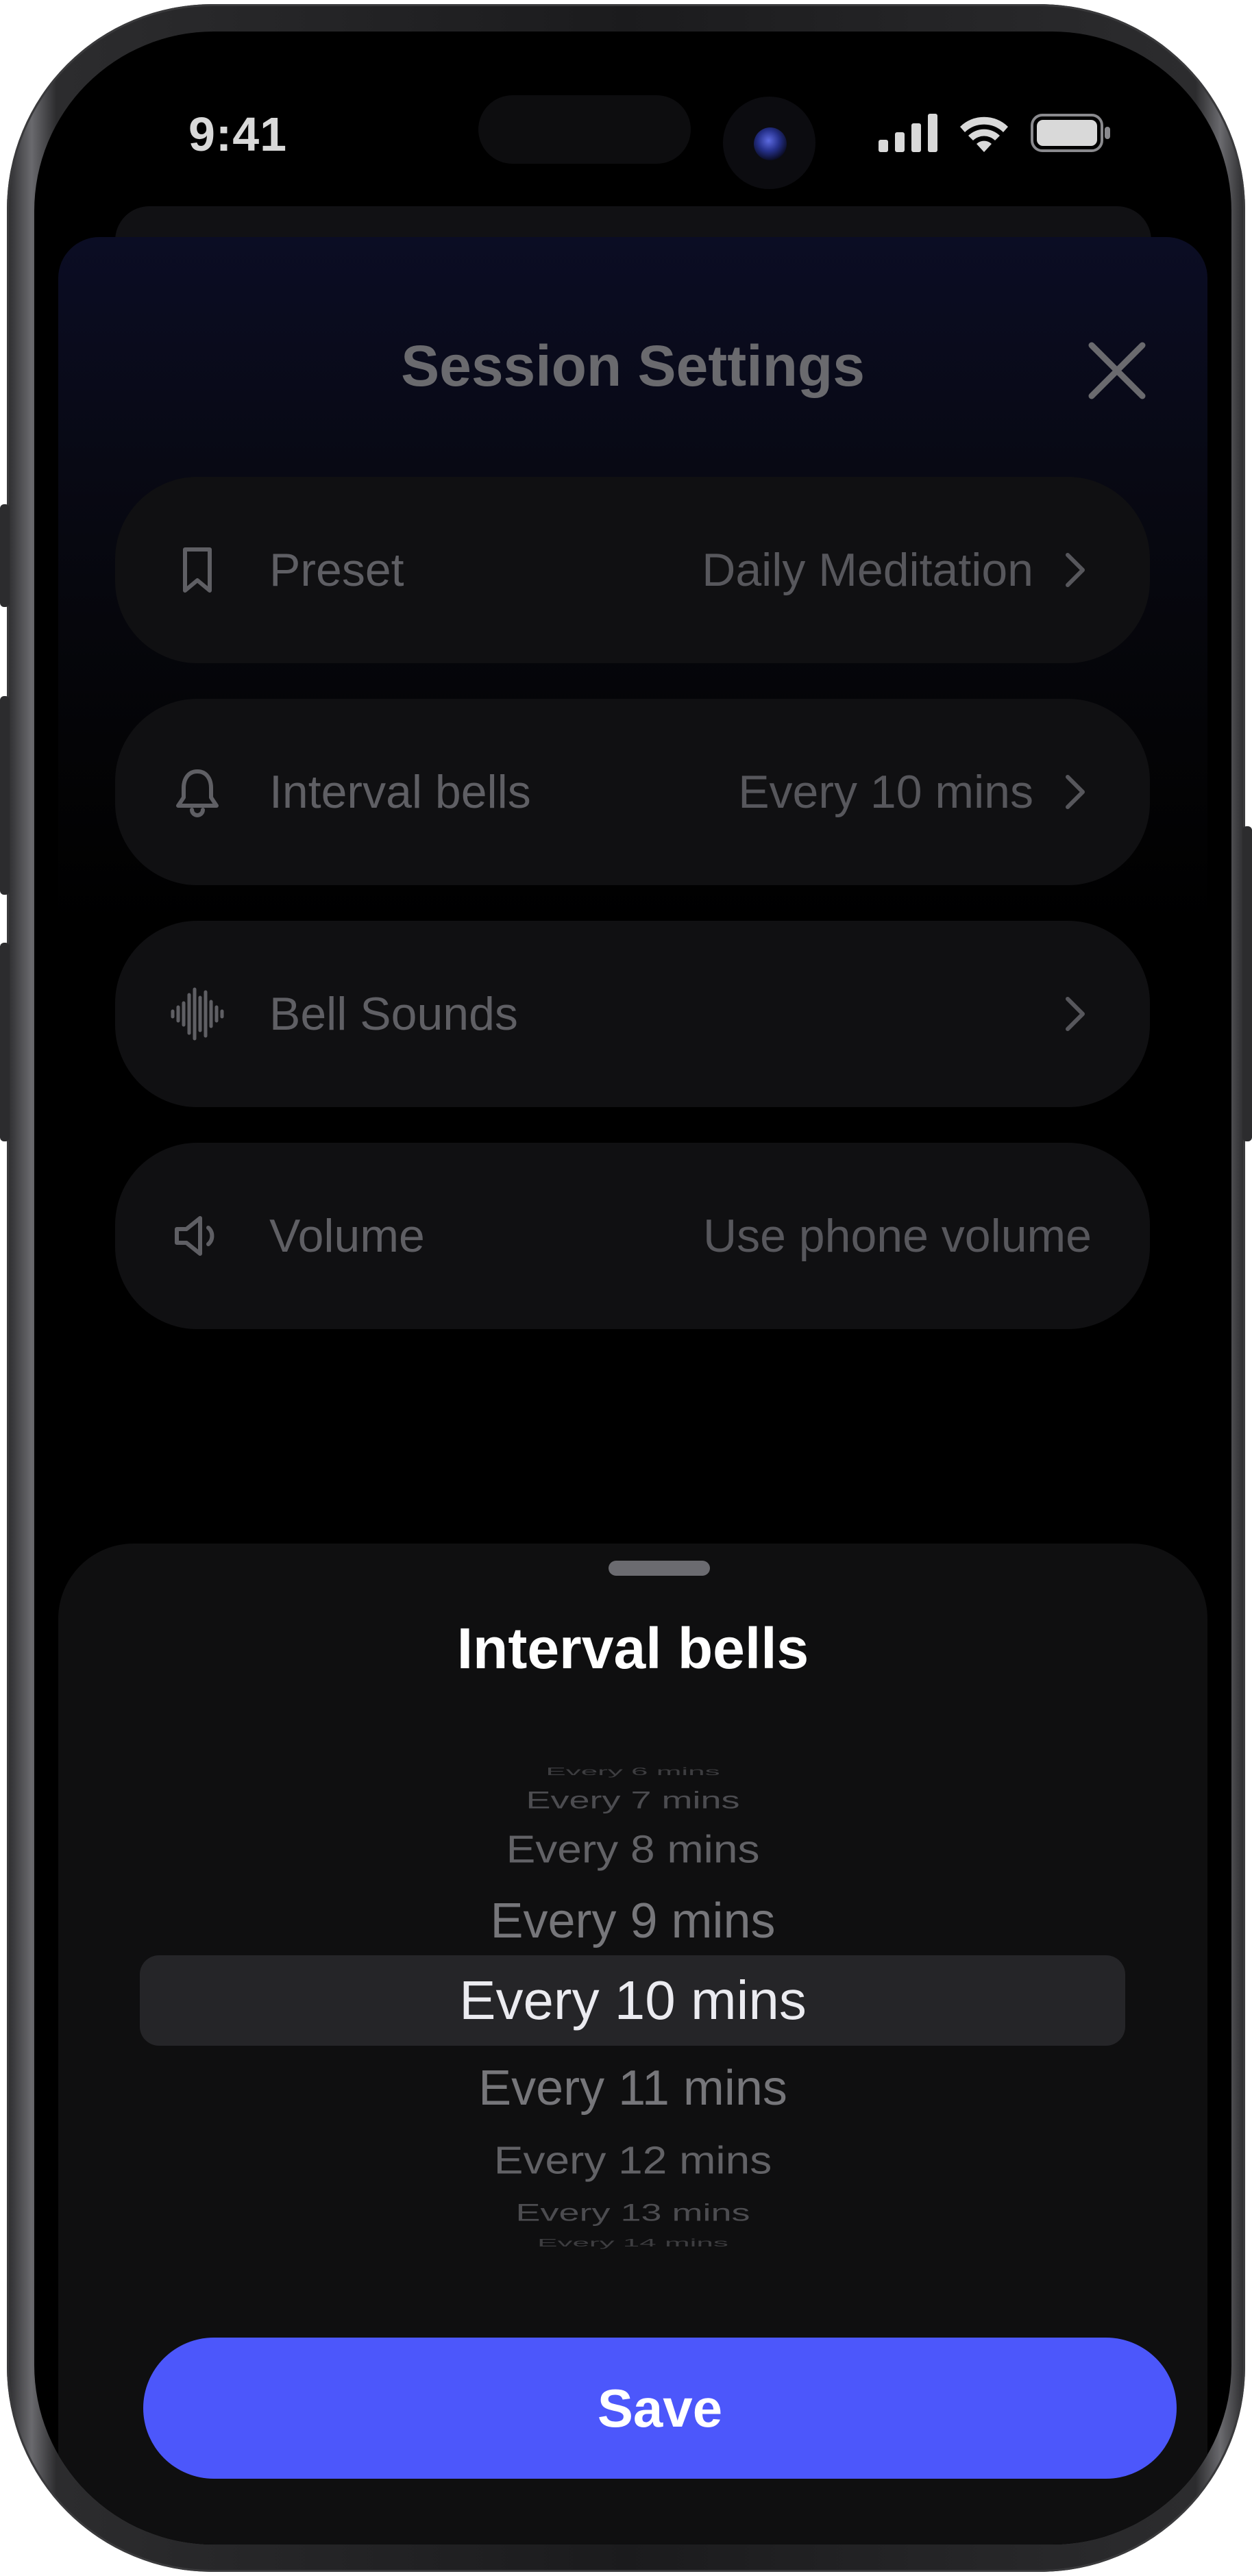 The height and width of the screenshot is (2576, 1252). I want to click on picker-option: Every 12 mins, so click(632, 2160).